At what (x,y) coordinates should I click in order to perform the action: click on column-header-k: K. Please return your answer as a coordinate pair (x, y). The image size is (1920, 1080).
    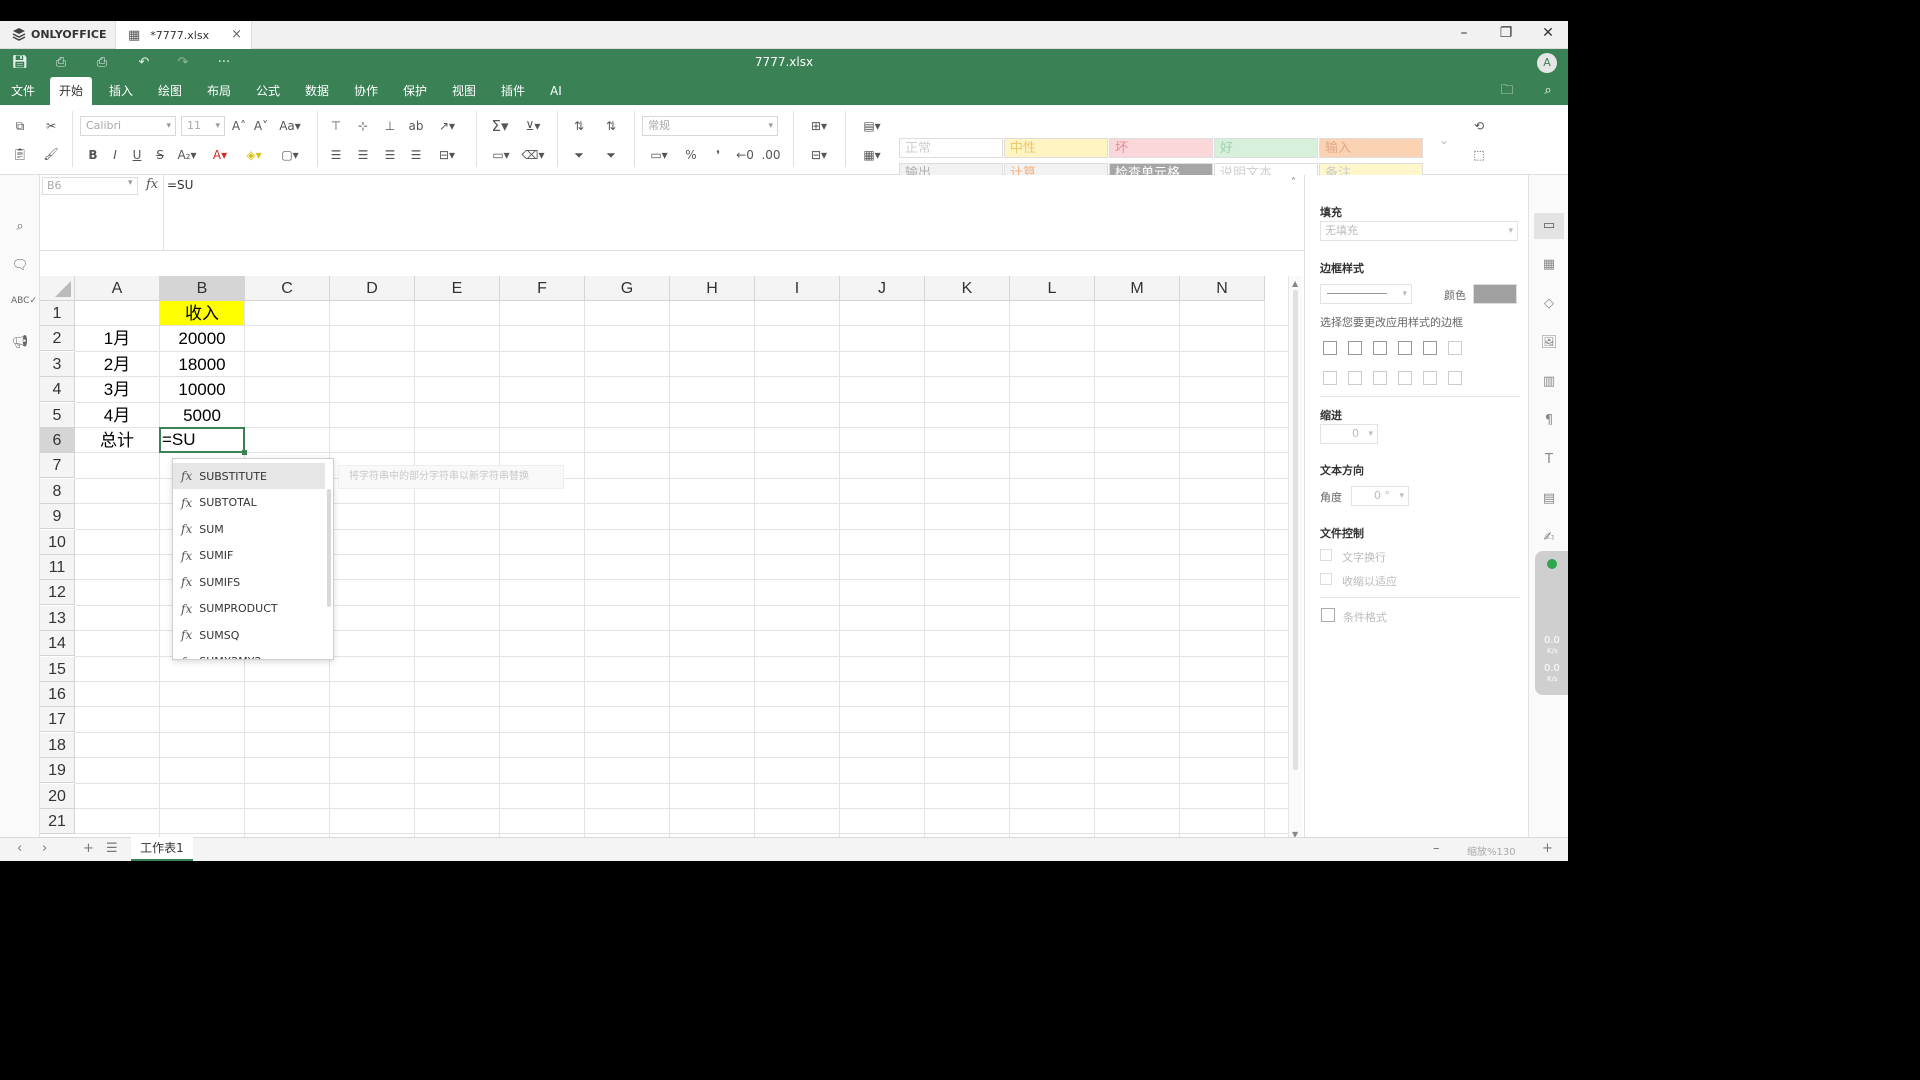
    Looking at the image, I should click on (967, 288).